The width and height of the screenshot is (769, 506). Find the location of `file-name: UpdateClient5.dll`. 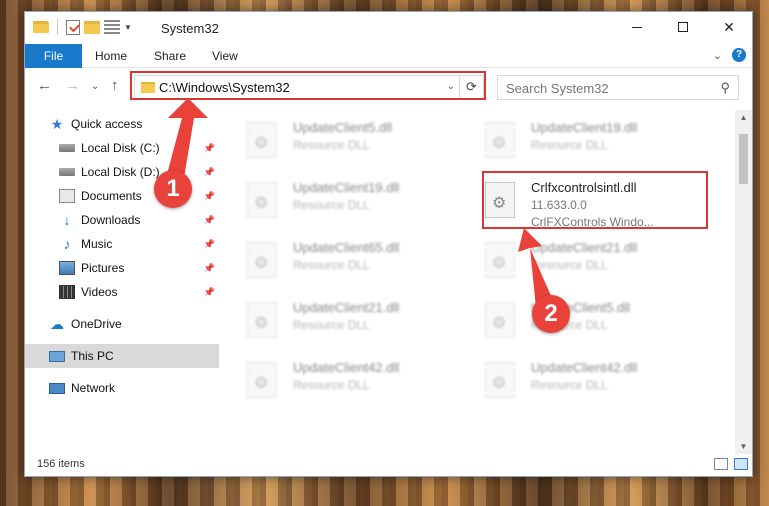

file-name: UpdateClient5.dll is located at coordinates (343, 127).